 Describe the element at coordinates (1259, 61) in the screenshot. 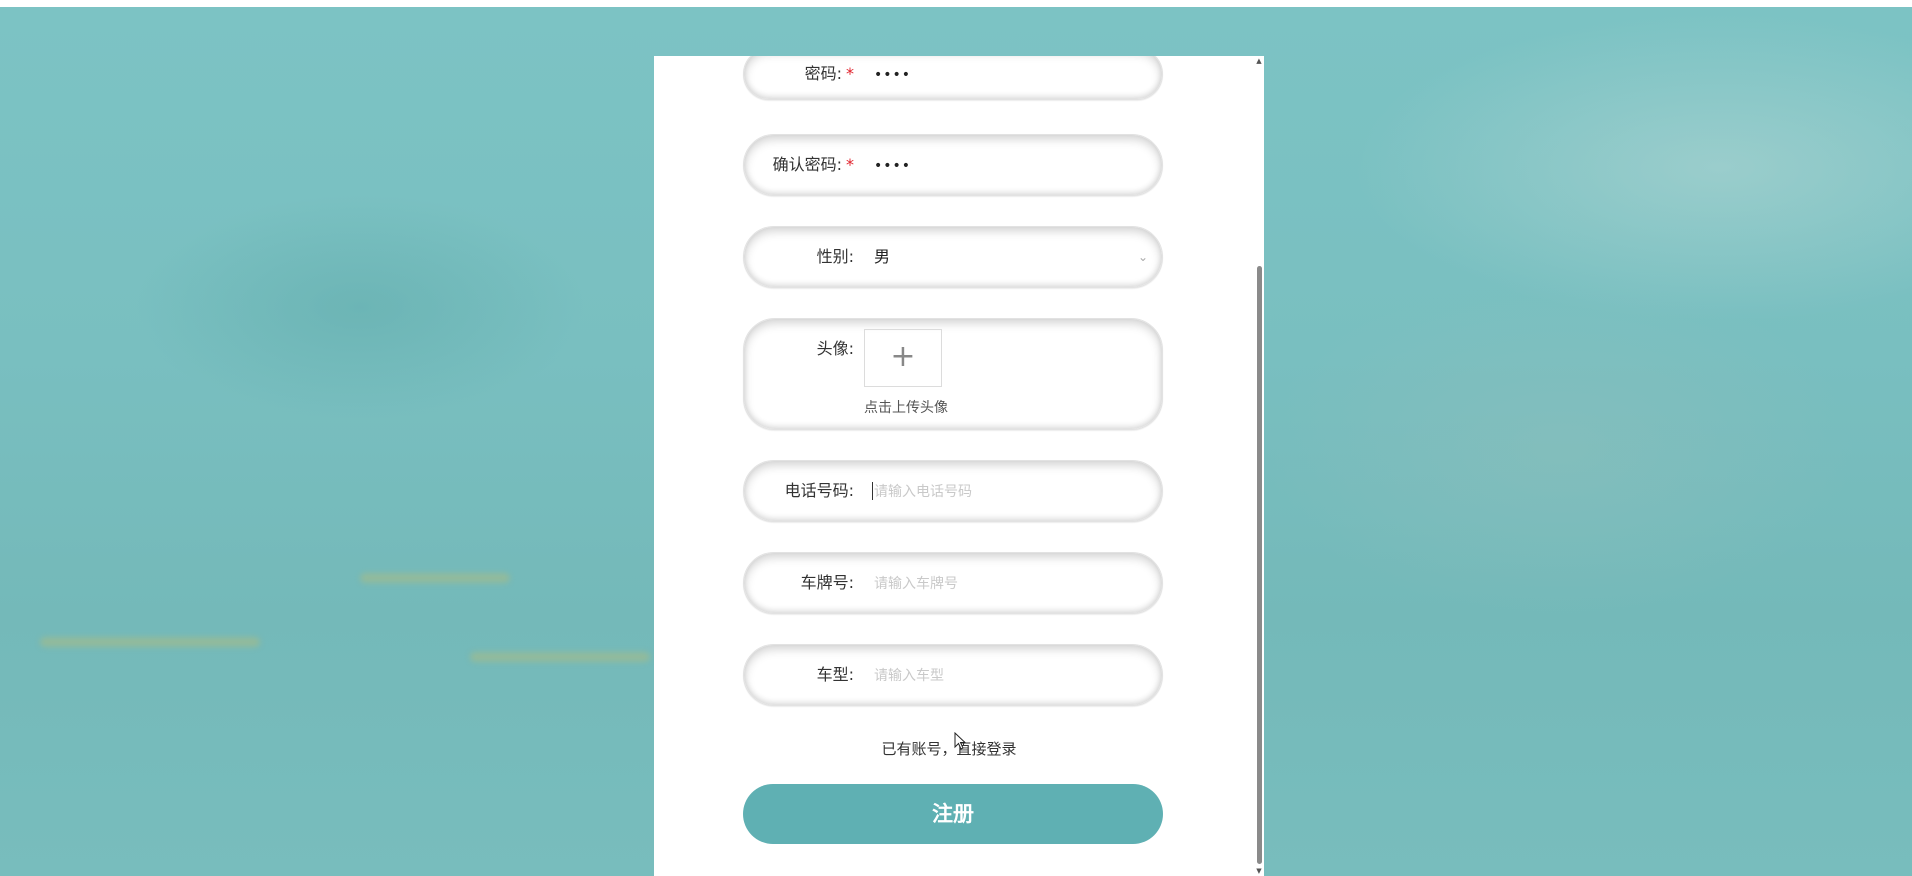

I see `scroll-up-icon: ▲` at that location.